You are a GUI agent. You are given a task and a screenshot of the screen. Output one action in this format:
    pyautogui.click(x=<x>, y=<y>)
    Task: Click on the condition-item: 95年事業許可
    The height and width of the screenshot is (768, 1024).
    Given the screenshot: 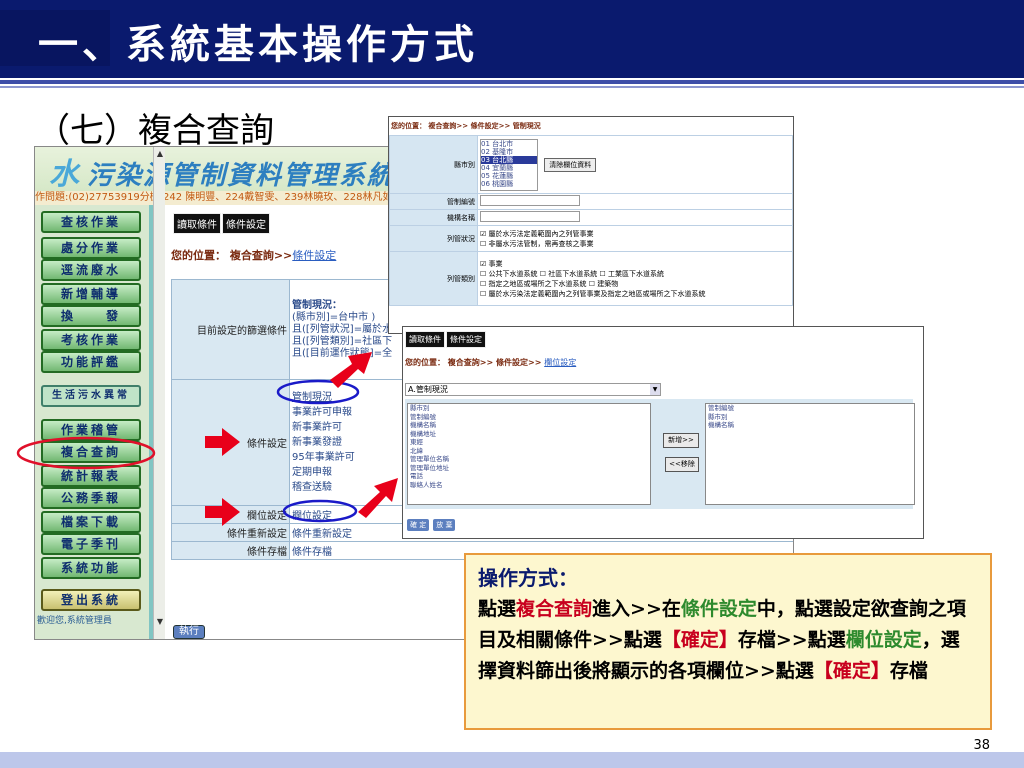 What is the action you would take?
    pyautogui.click(x=323, y=457)
    